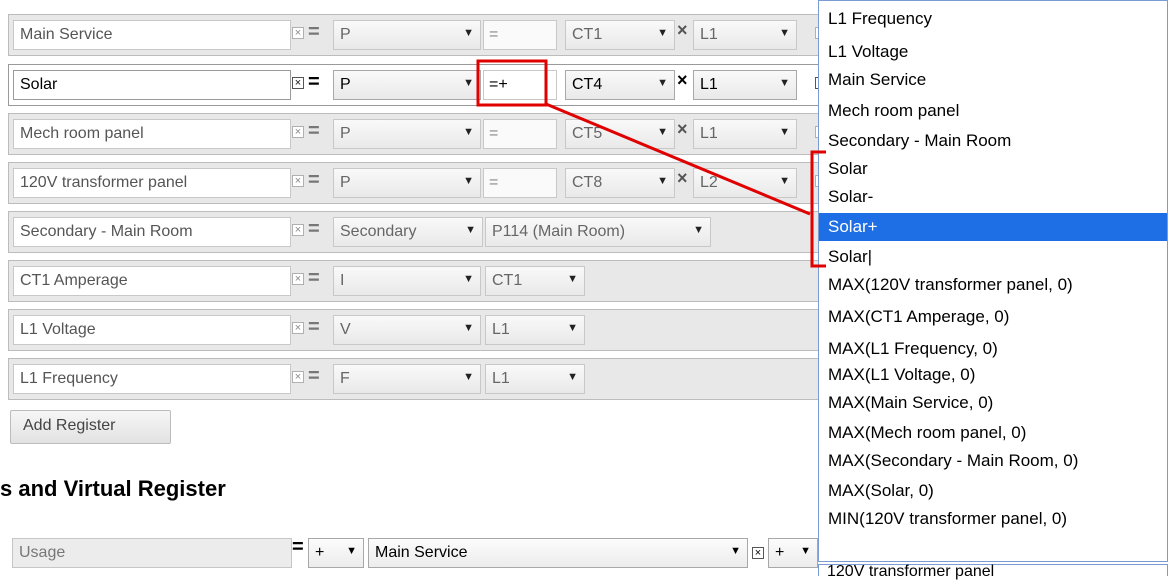  I want to click on dropdown-option: Solar|, so click(993, 257).